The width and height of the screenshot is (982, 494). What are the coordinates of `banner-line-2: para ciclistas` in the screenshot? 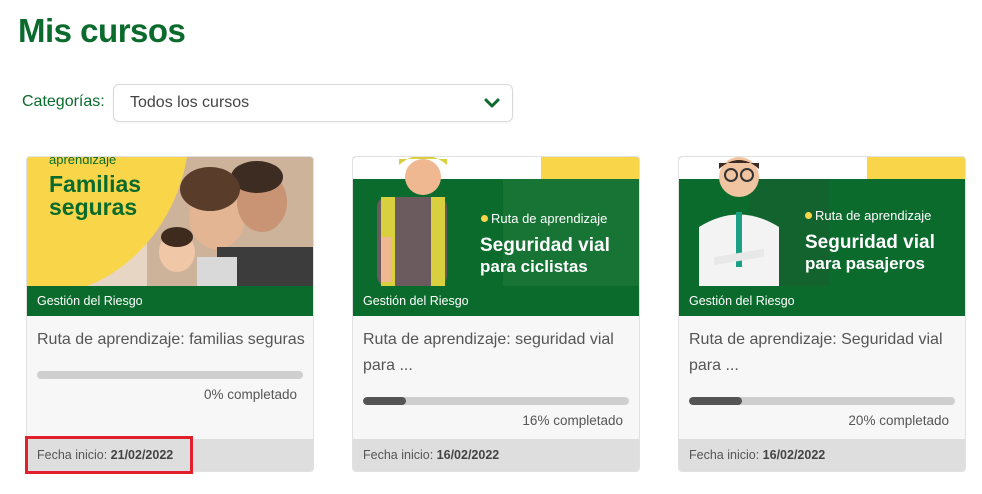 It's located at (534, 266).